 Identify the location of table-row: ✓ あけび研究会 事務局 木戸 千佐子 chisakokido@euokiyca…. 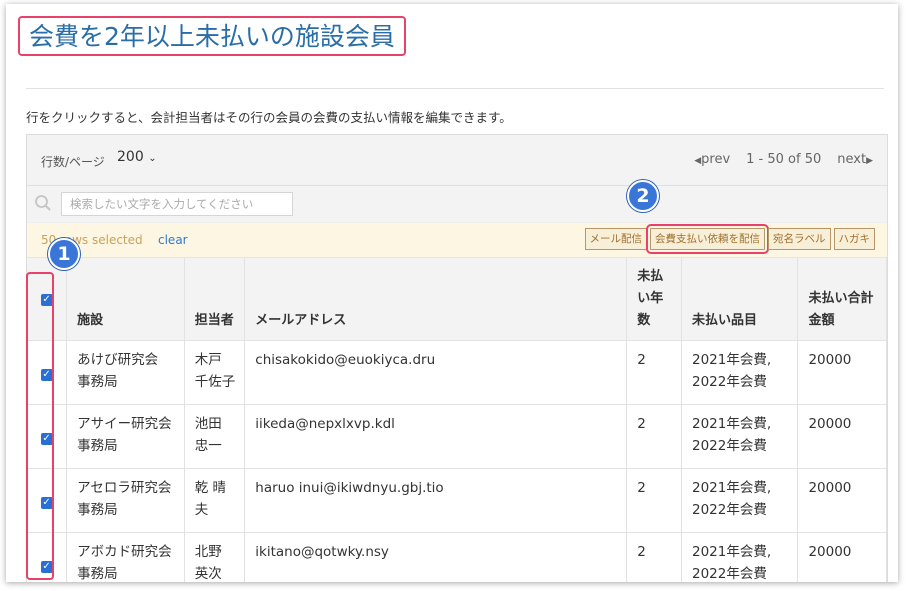
(457, 372).